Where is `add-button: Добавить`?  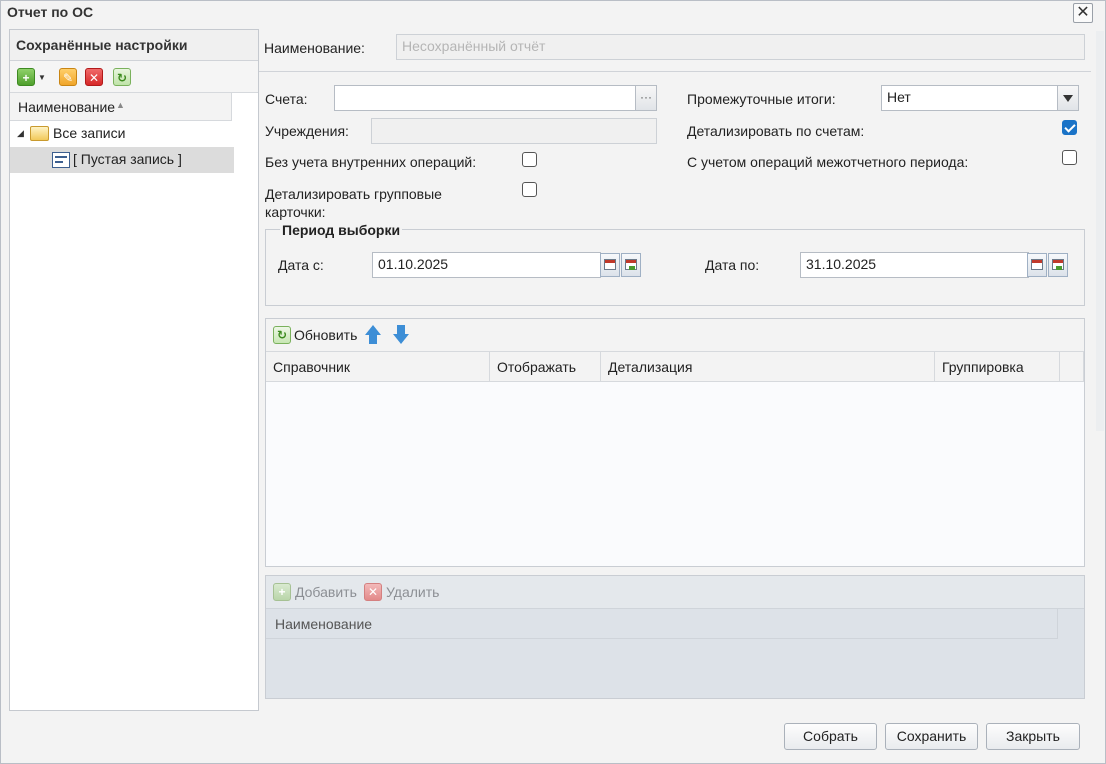
add-button: Добавить is located at coordinates (326, 592).